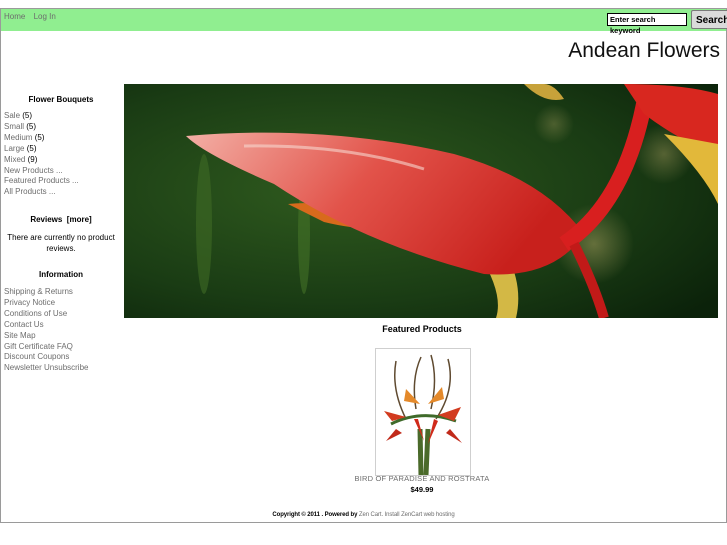 The image size is (727, 545). Describe the element at coordinates (32, 159) in the screenshot. I see `category-count: (9)` at that location.